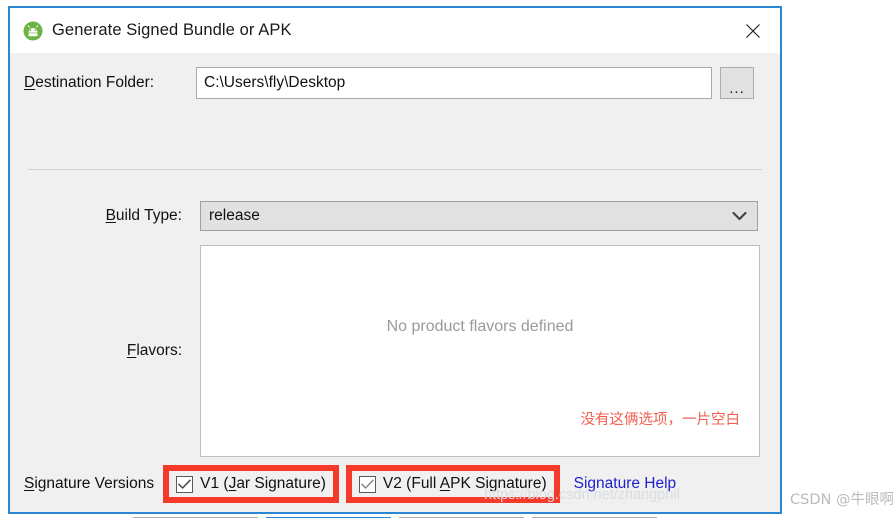  I want to click on flavors-label-mnemonic: F, so click(131, 350).